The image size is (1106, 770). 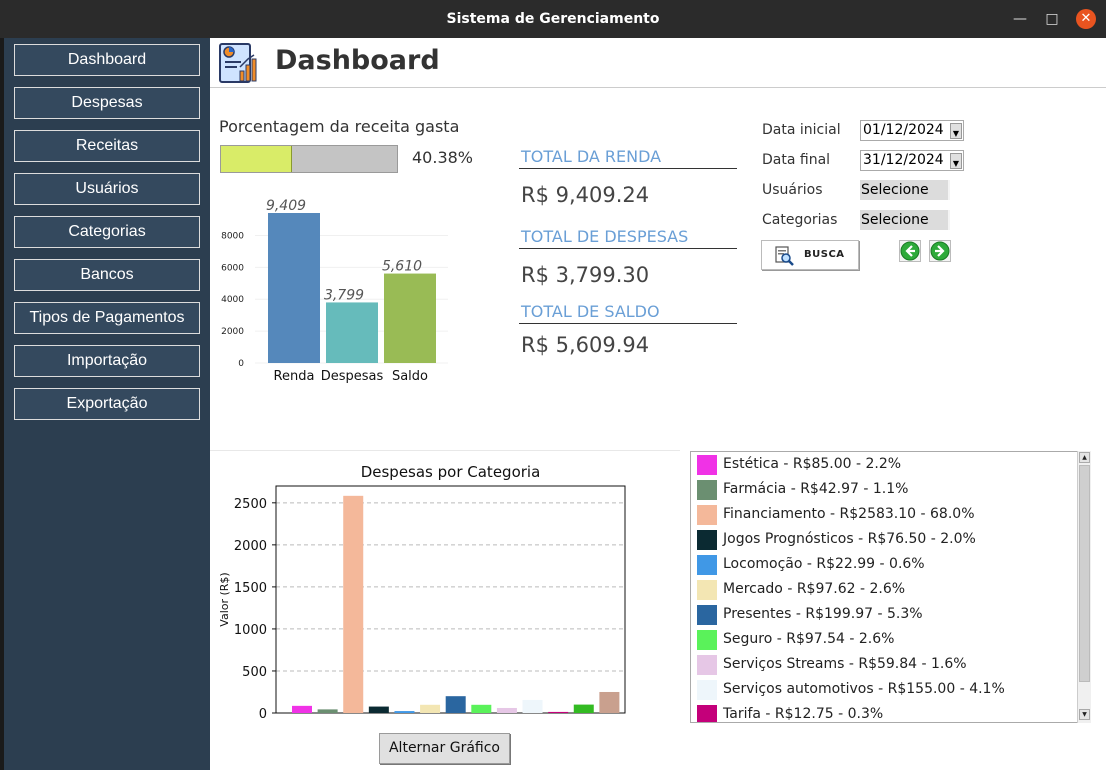 What do you see at coordinates (1084, 457) in the screenshot?
I see `scroll-up-icon: ▲` at bounding box center [1084, 457].